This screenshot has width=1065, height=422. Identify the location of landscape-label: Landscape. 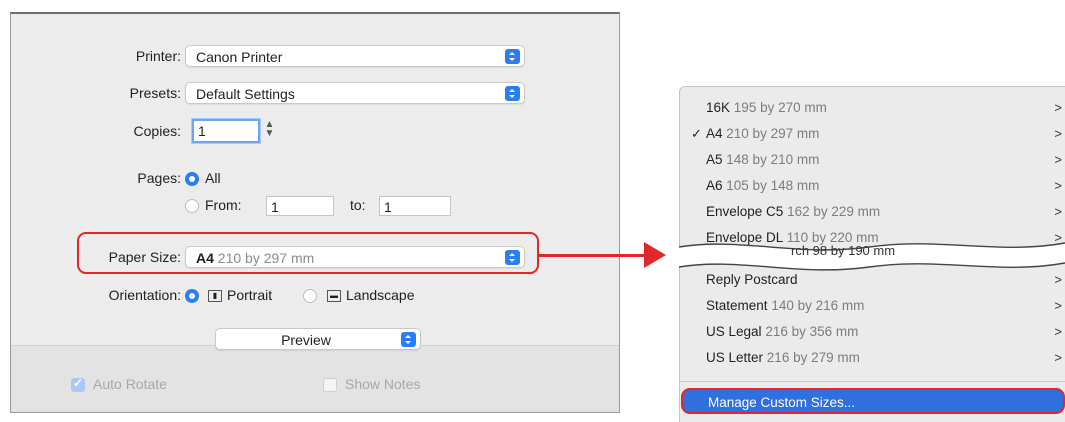
(380, 295).